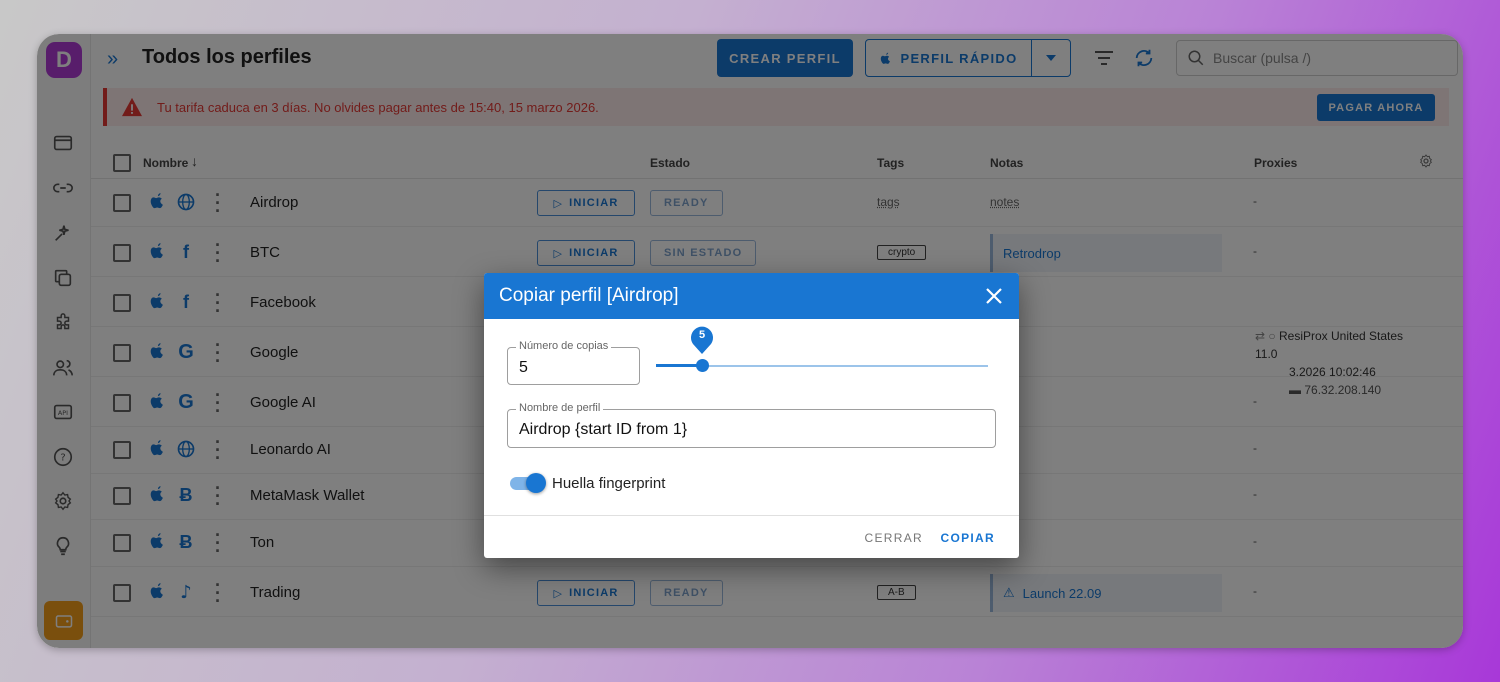  Describe the element at coordinates (609, 483) in the screenshot. I see `fingerprint-label: Huella fingerprint` at that location.